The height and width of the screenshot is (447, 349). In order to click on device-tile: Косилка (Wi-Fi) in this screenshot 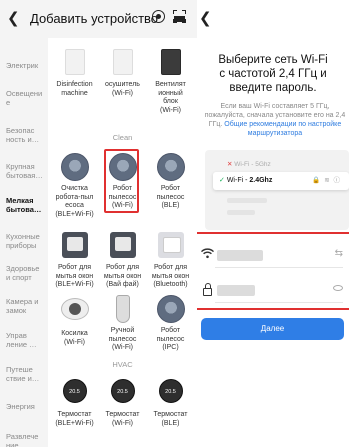, I will do `click(74, 320)`.